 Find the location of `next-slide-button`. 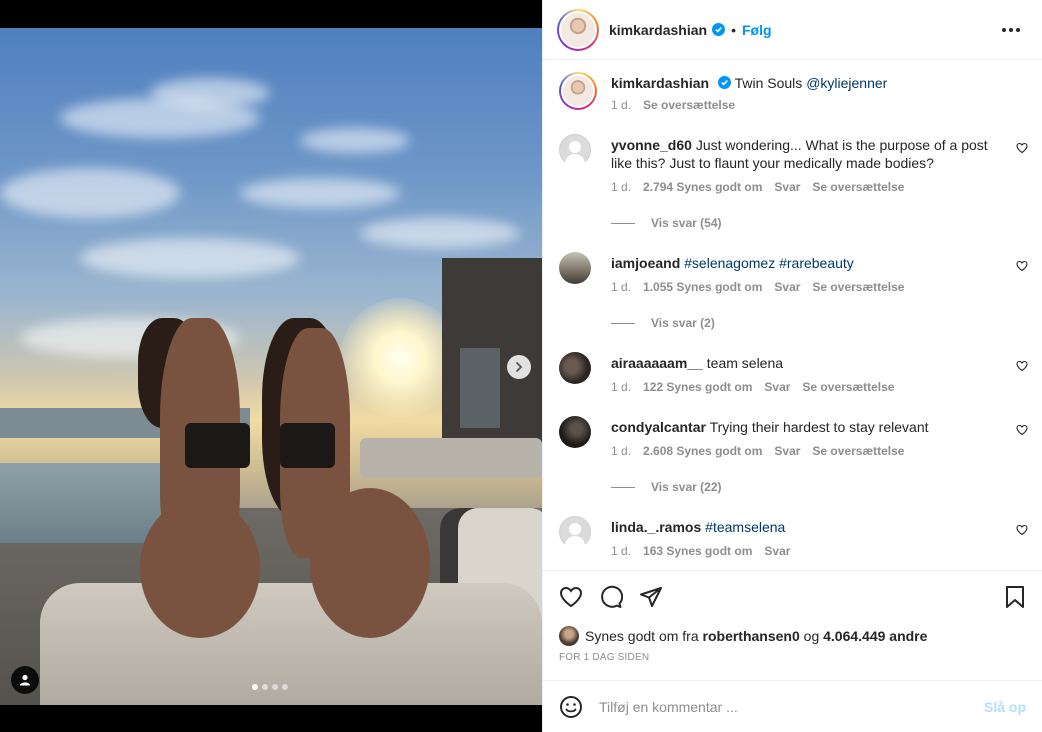

next-slide-button is located at coordinates (519, 367).